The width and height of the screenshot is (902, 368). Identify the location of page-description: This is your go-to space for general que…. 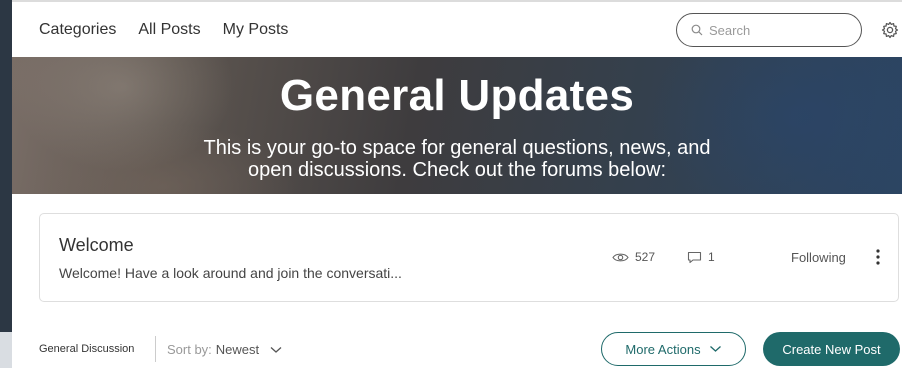
(457, 159).